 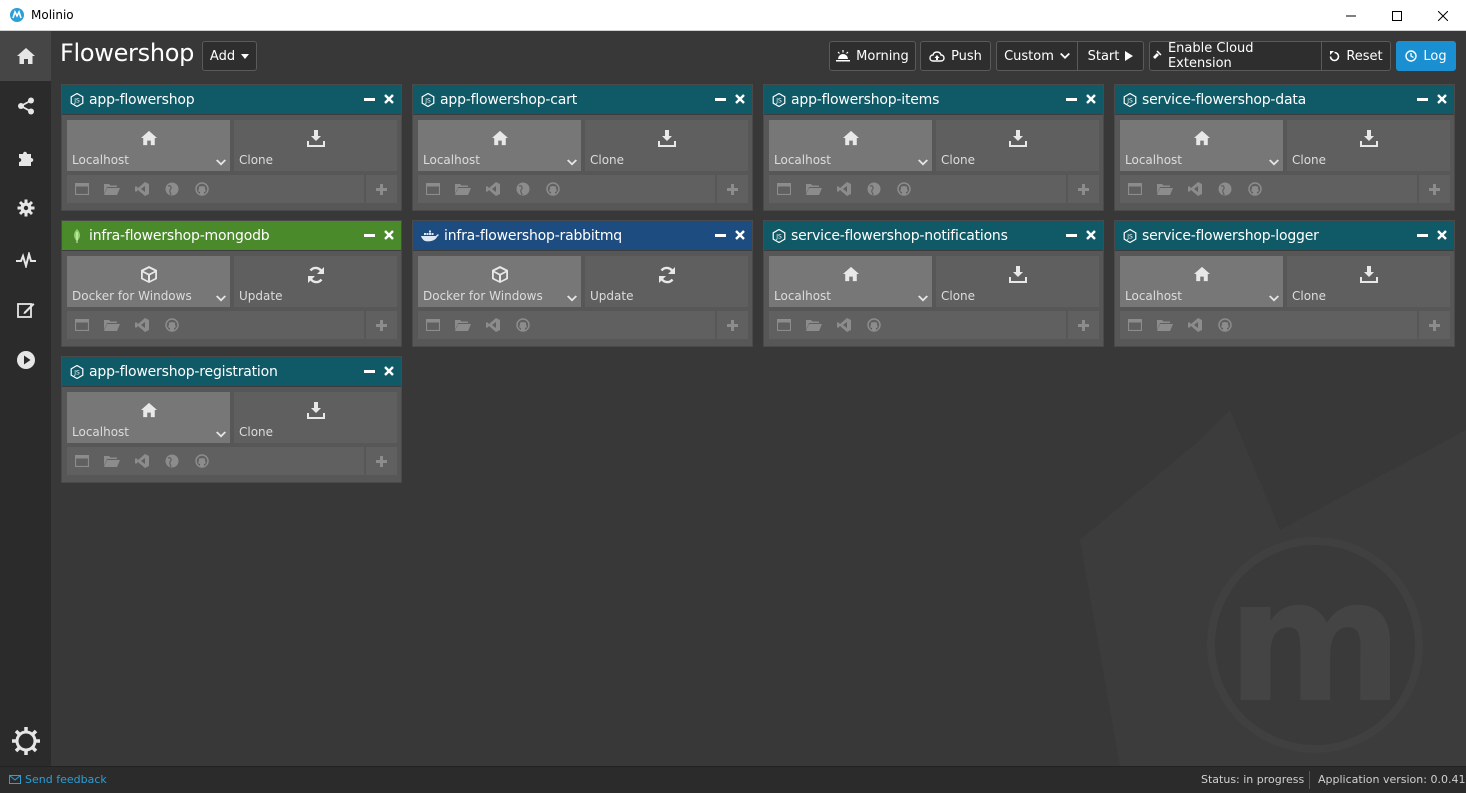 I want to click on sidebar-item-plugins, so click(x=25, y=158).